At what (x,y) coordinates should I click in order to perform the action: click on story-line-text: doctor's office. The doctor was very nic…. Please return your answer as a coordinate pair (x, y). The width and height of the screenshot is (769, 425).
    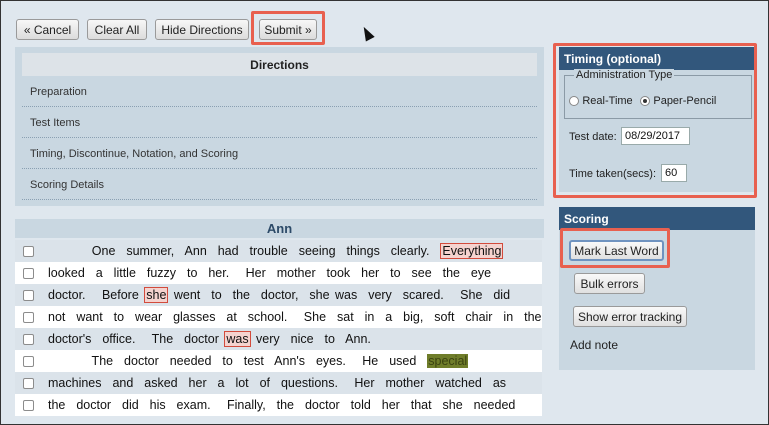
    Looking at the image, I should click on (209, 339).